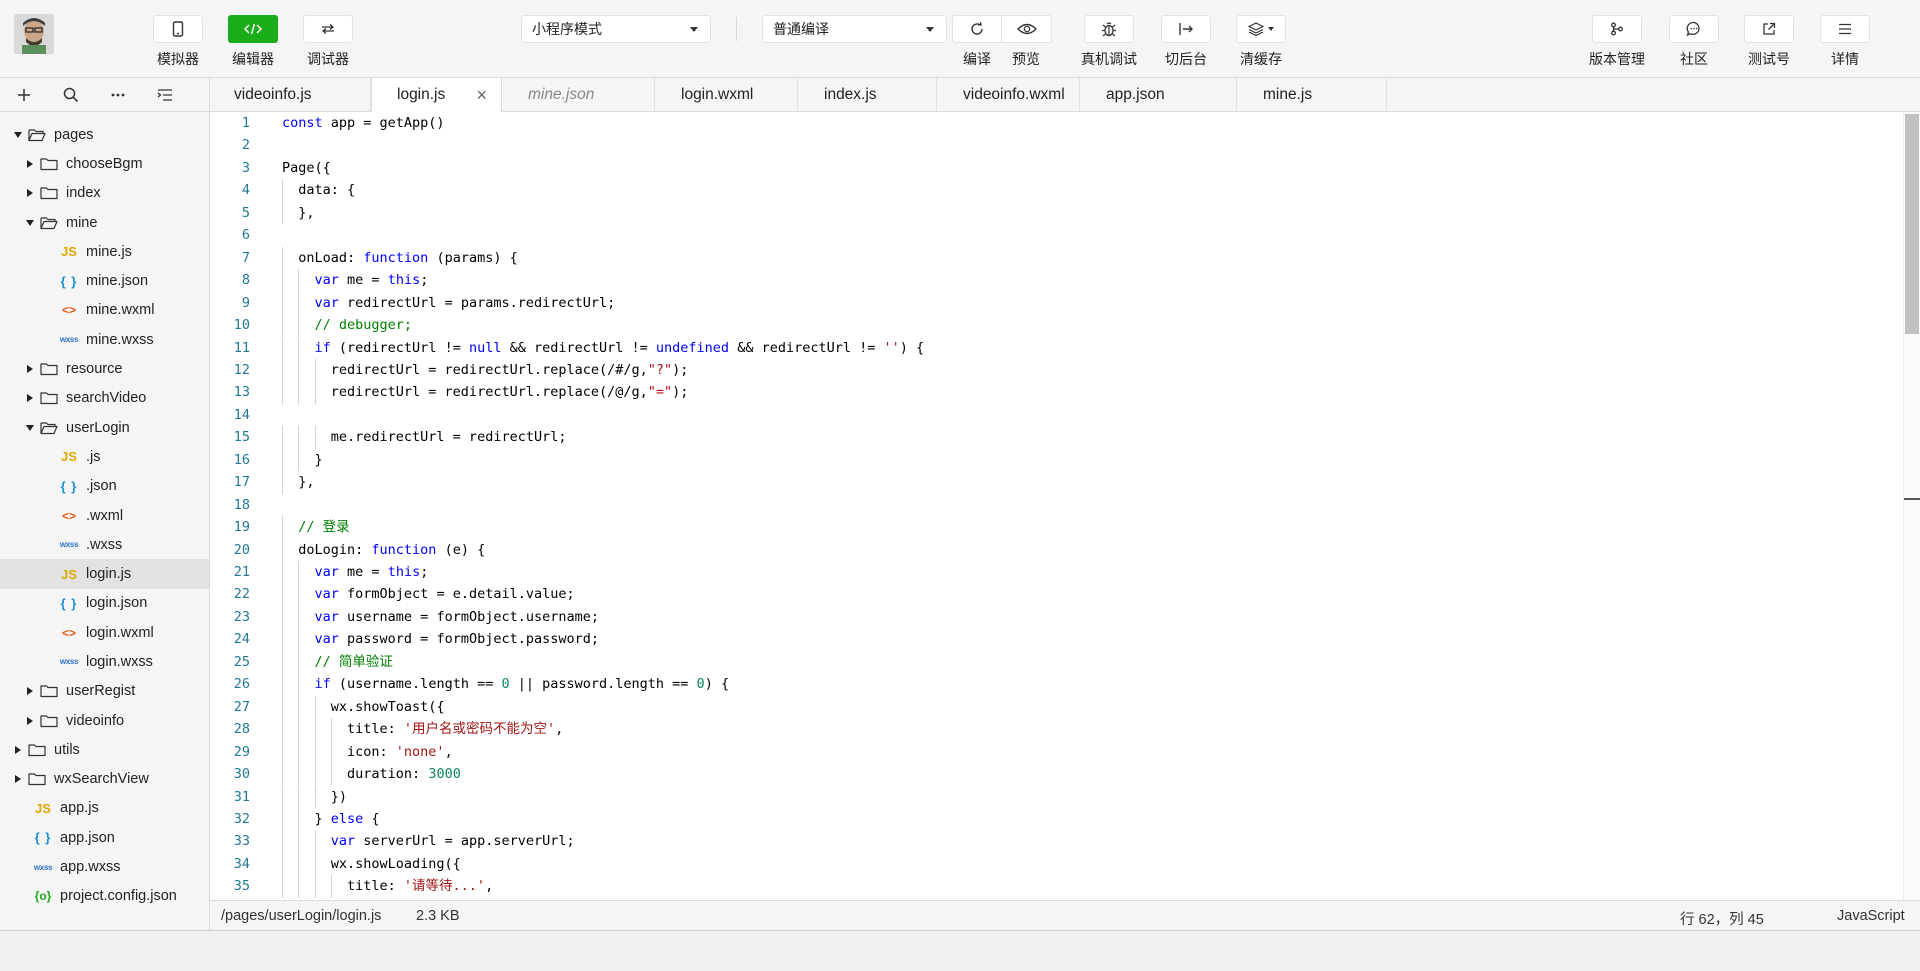 Image resolution: width=1920 pixels, height=971 pixels. I want to click on tree-file: wxss .wxss, so click(104, 544).